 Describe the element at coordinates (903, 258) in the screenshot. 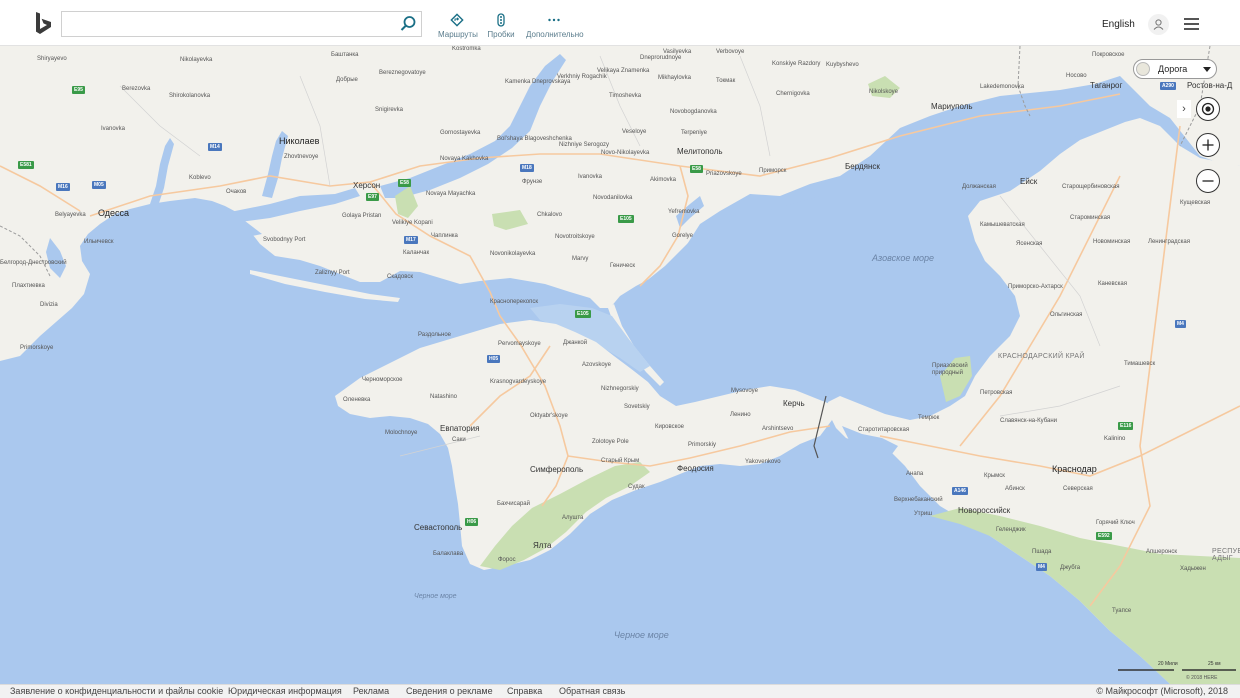

I see `sea-label-azov: Азовское море` at that location.